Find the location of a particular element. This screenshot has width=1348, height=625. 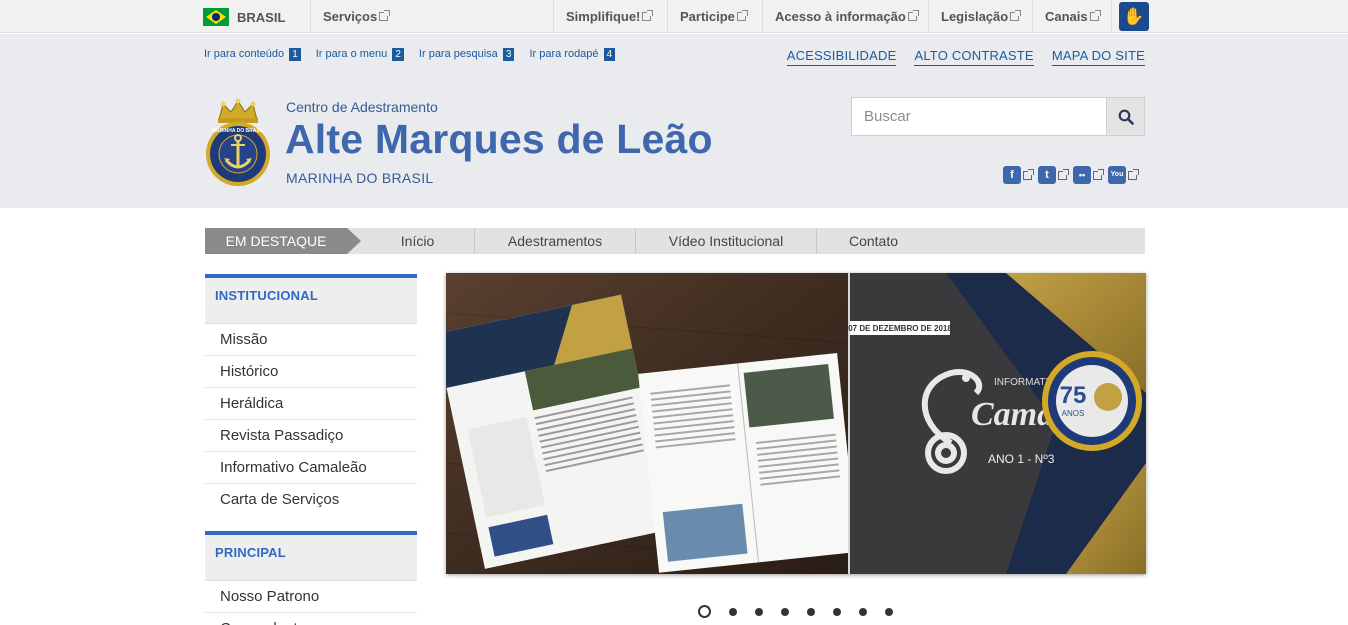

search-box is located at coordinates (998, 116).